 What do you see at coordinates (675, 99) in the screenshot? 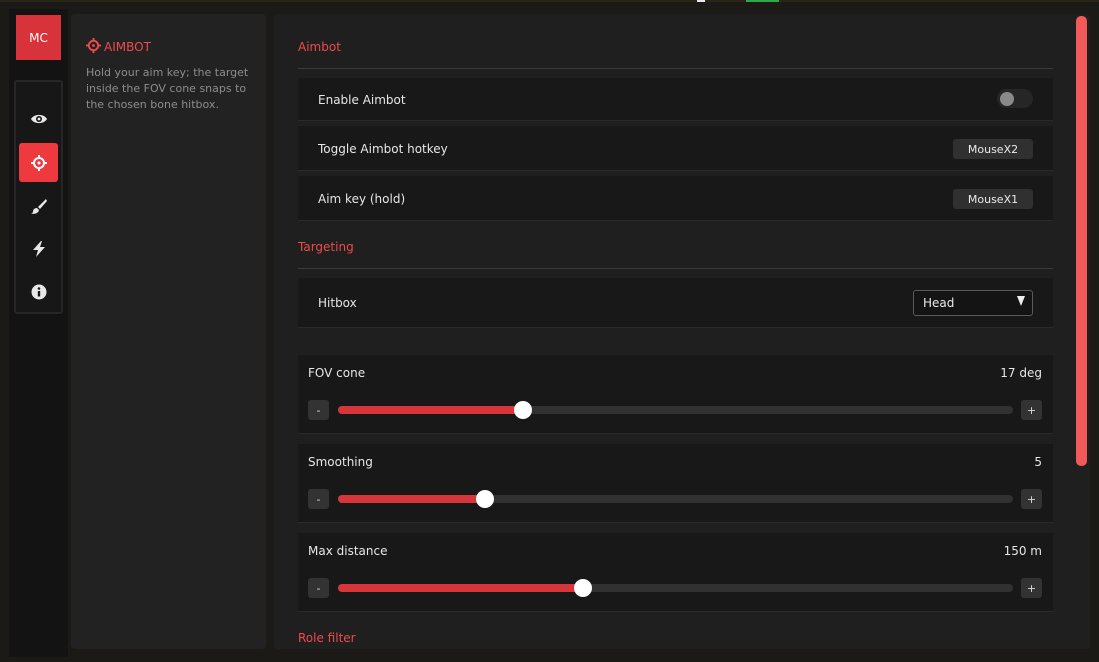
I see `setting-row-enable-aimbot: Enable Aimbot` at bounding box center [675, 99].